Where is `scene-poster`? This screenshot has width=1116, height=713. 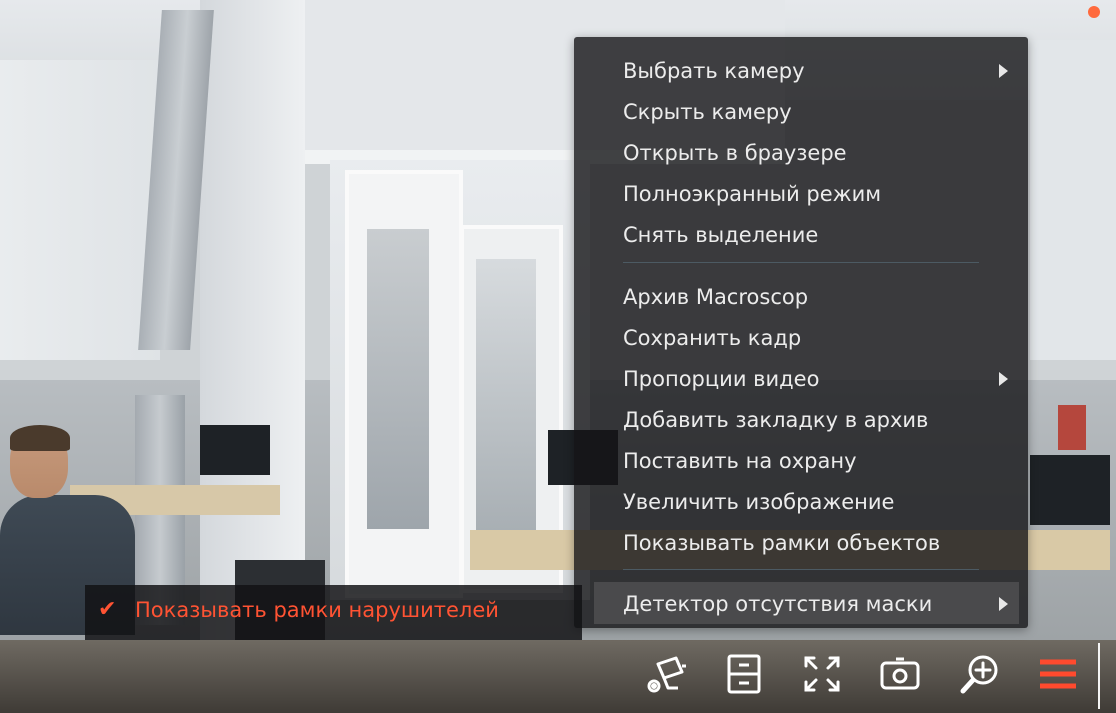
scene-poster is located at coordinates (1072, 427).